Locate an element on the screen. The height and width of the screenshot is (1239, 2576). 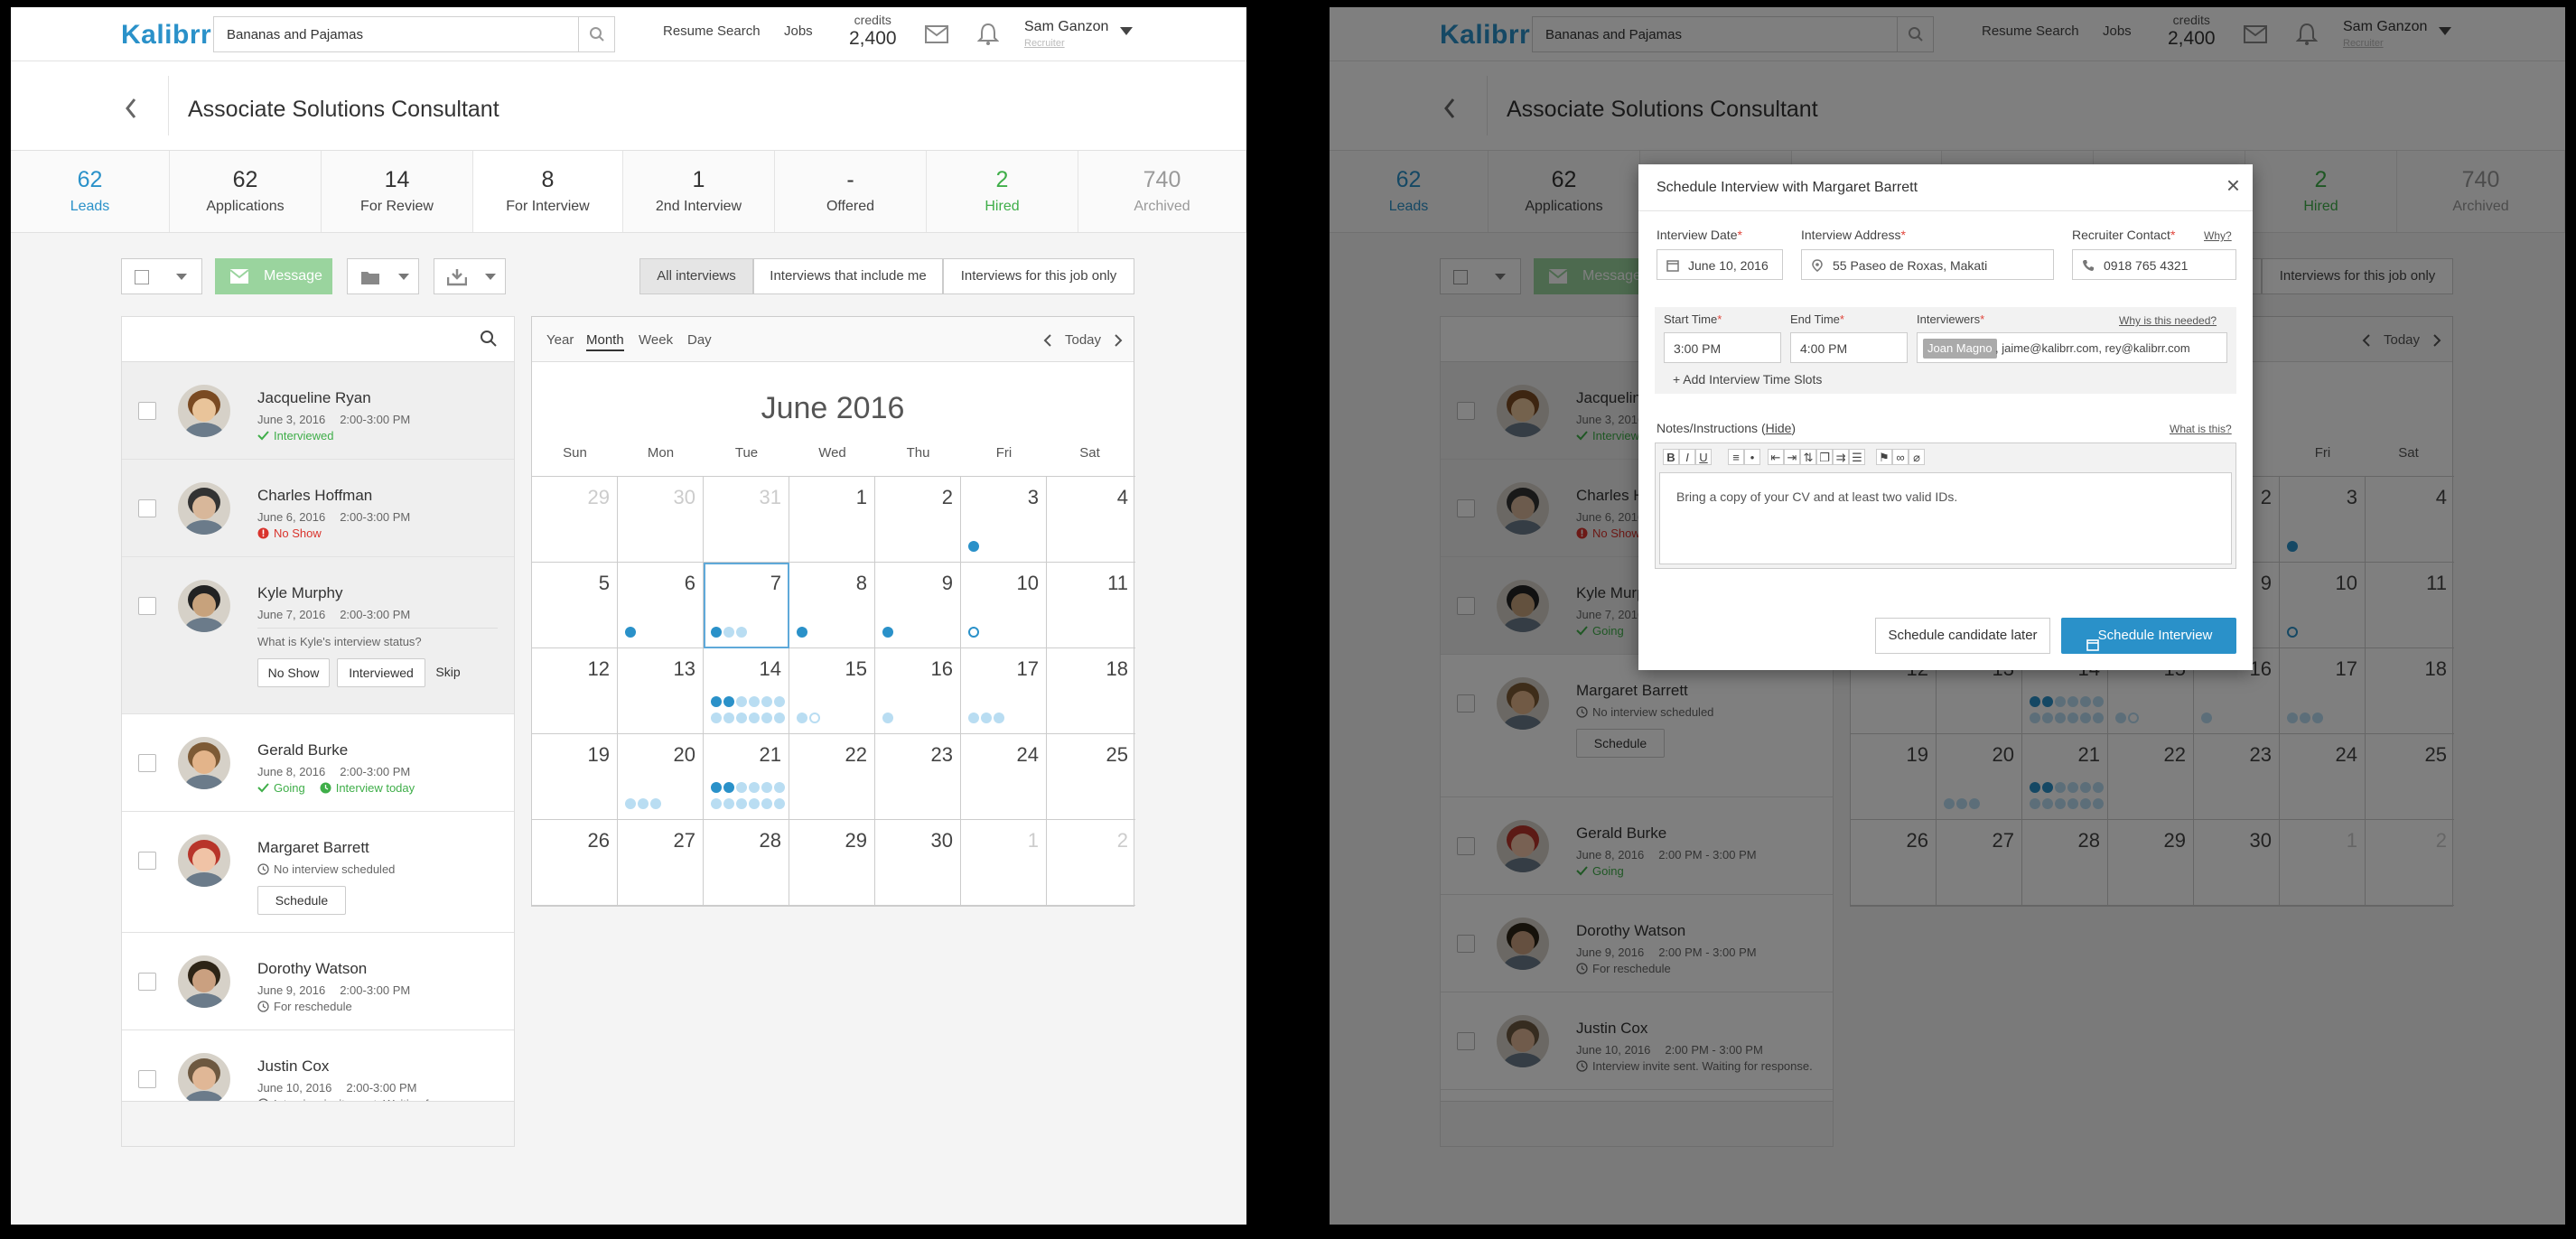
no-show-button: No Show is located at coordinates (294, 672).